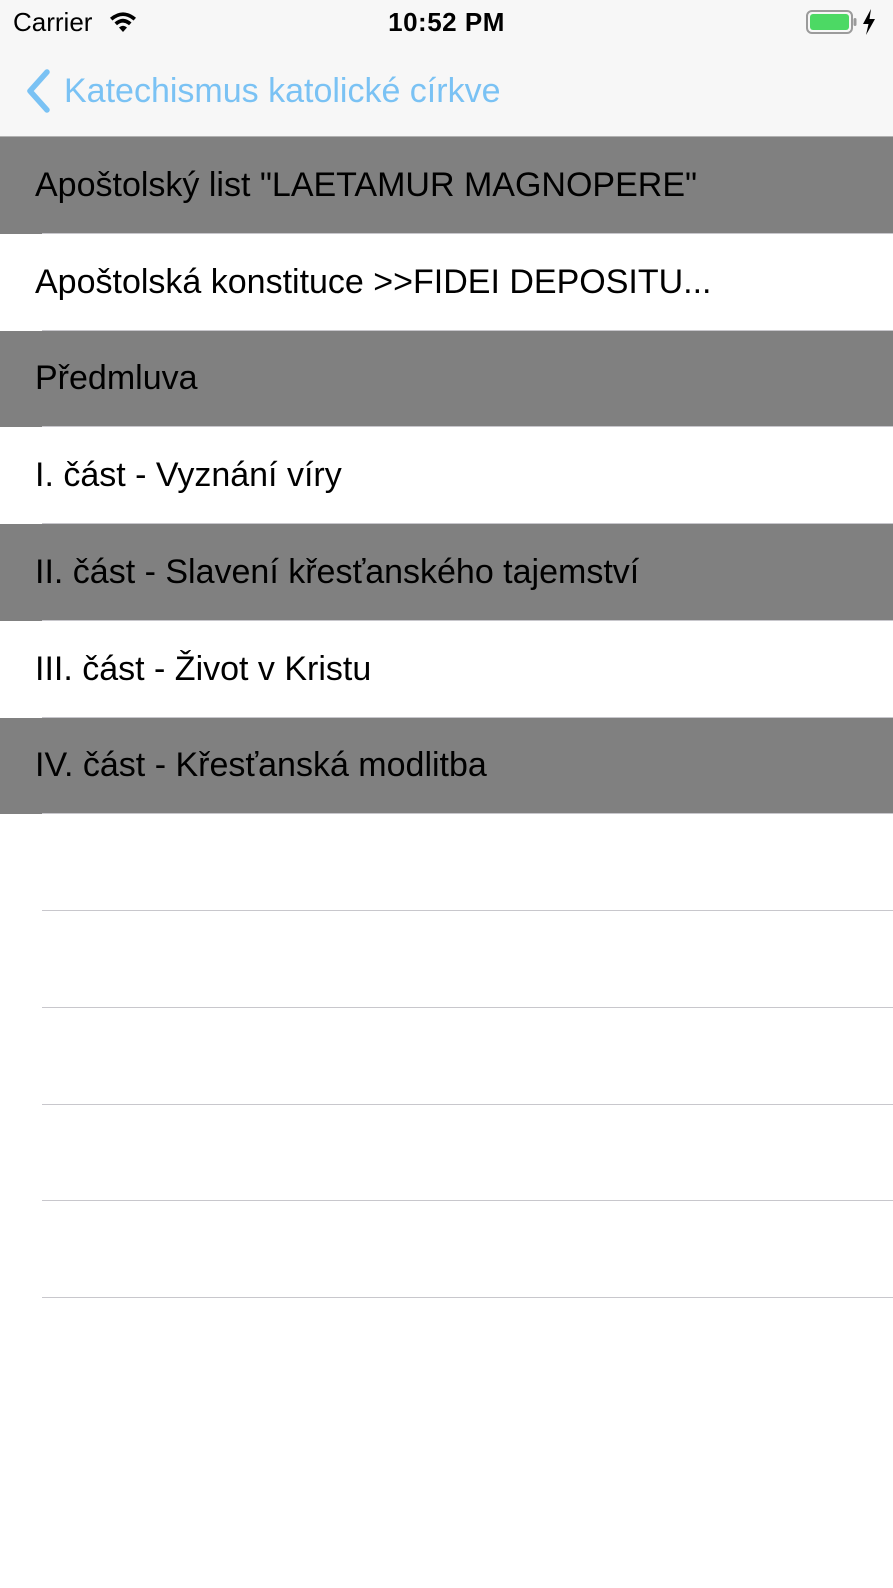 This screenshot has height=1588, width=893. I want to click on charging-bolt-icon, so click(869, 22).